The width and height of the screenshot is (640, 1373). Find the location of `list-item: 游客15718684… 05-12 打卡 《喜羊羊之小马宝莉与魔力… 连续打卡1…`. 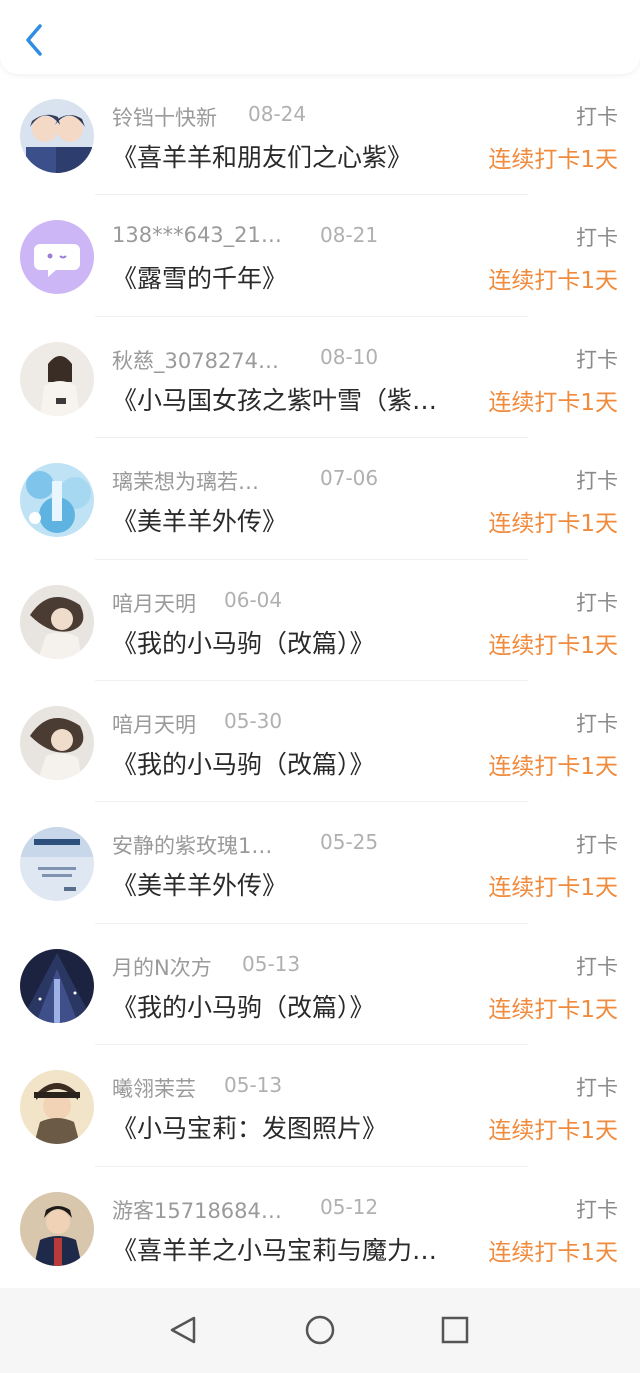

list-item: 游客15718684… 05-12 打卡 《喜羊羊之小马宝莉与魔力… 连续打卡1… is located at coordinates (320, 1227).